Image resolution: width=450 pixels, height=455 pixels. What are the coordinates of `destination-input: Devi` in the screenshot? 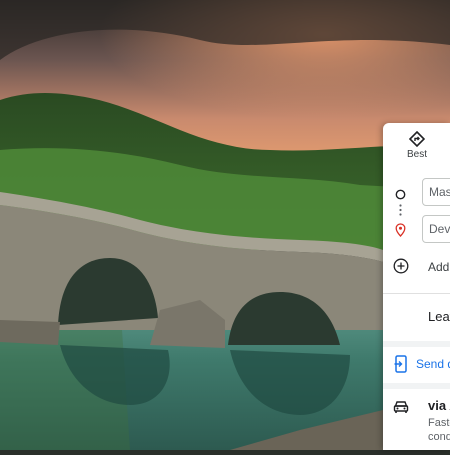 It's located at (436, 229).